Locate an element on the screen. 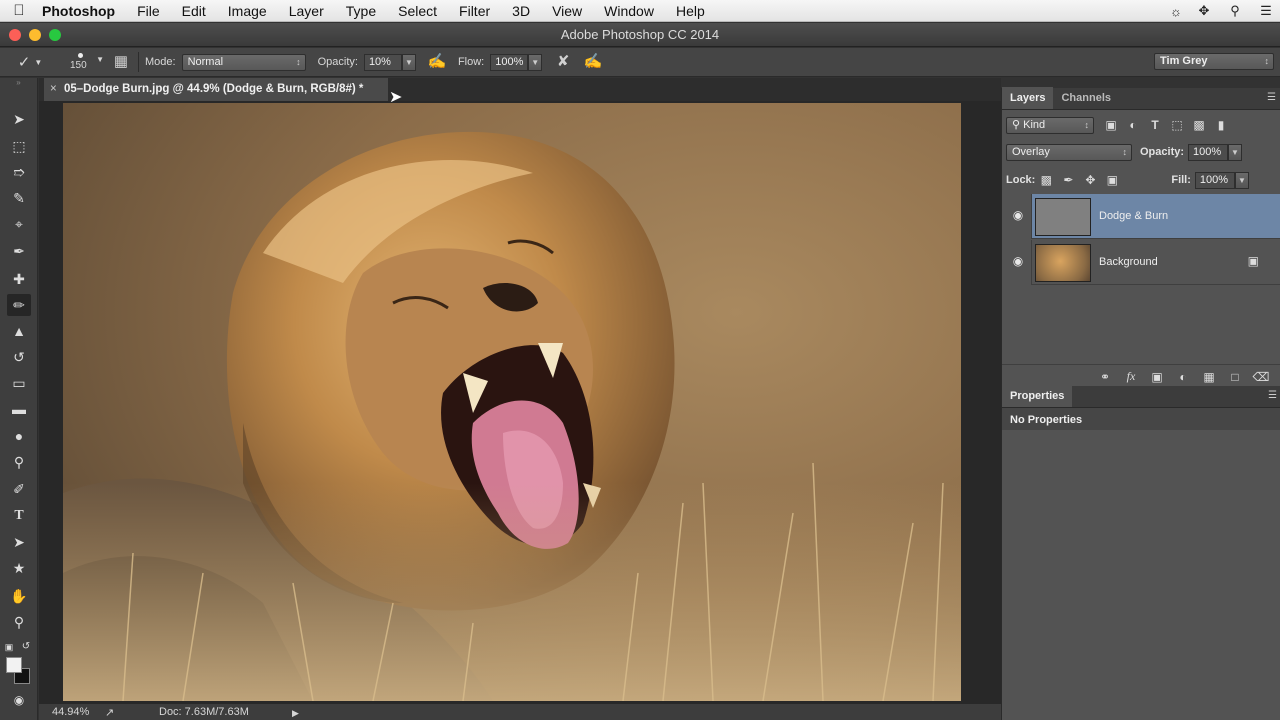 This screenshot has height=720, width=1280. layer-filter-kind-label: Kind is located at coordinates (1034, 124).